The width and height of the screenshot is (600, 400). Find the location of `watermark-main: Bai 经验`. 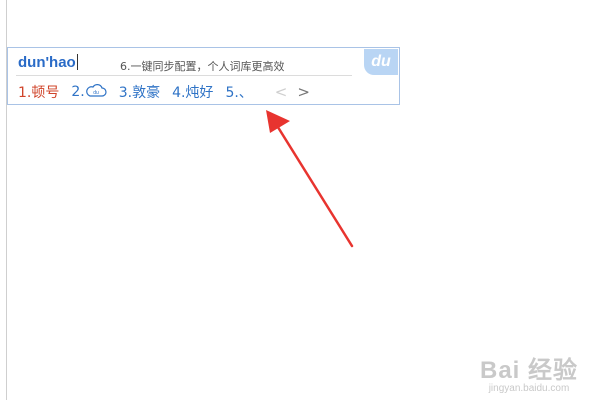

watermark-main: Bai 经验 is located at coordinates (528, 370).